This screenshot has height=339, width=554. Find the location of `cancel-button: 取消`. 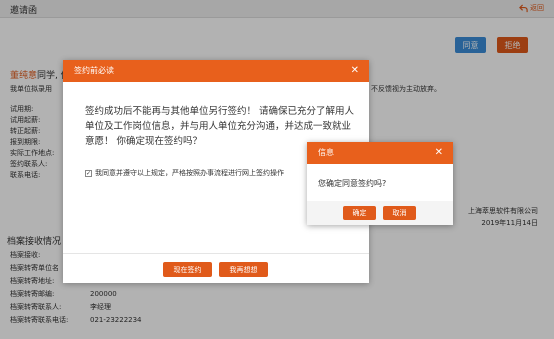

cancel-button: 取消 is located at coordinates (399, 213).